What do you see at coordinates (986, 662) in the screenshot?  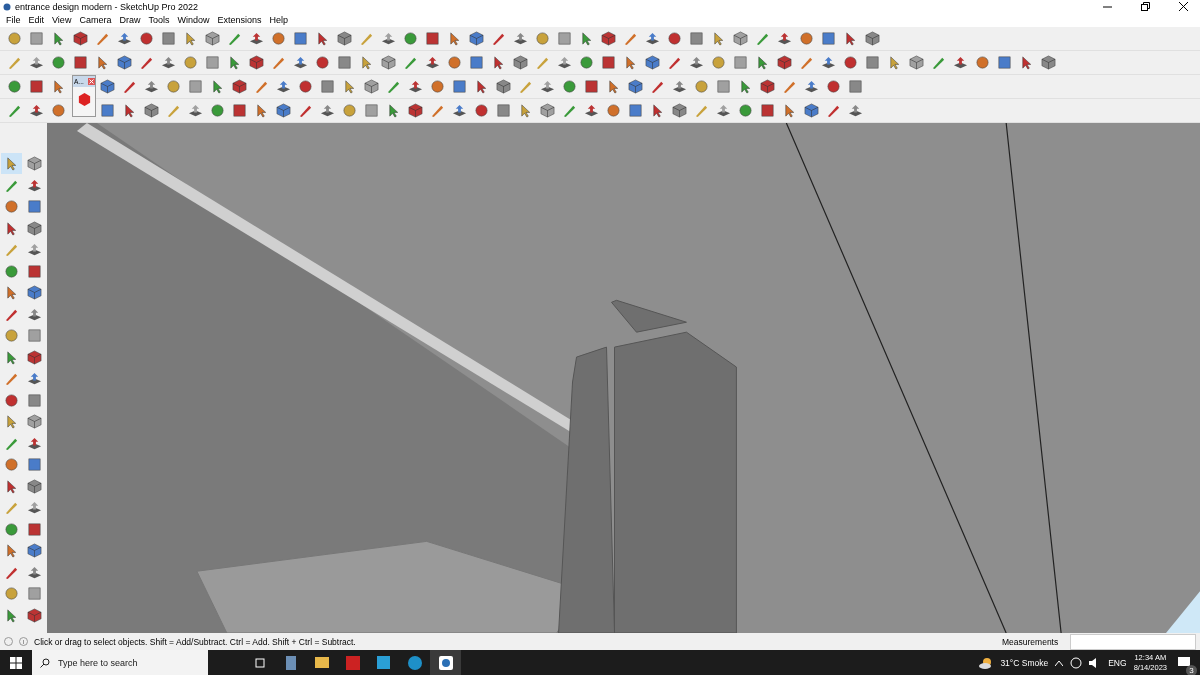 I see `weather-icon` at bounding box center [986, 662].